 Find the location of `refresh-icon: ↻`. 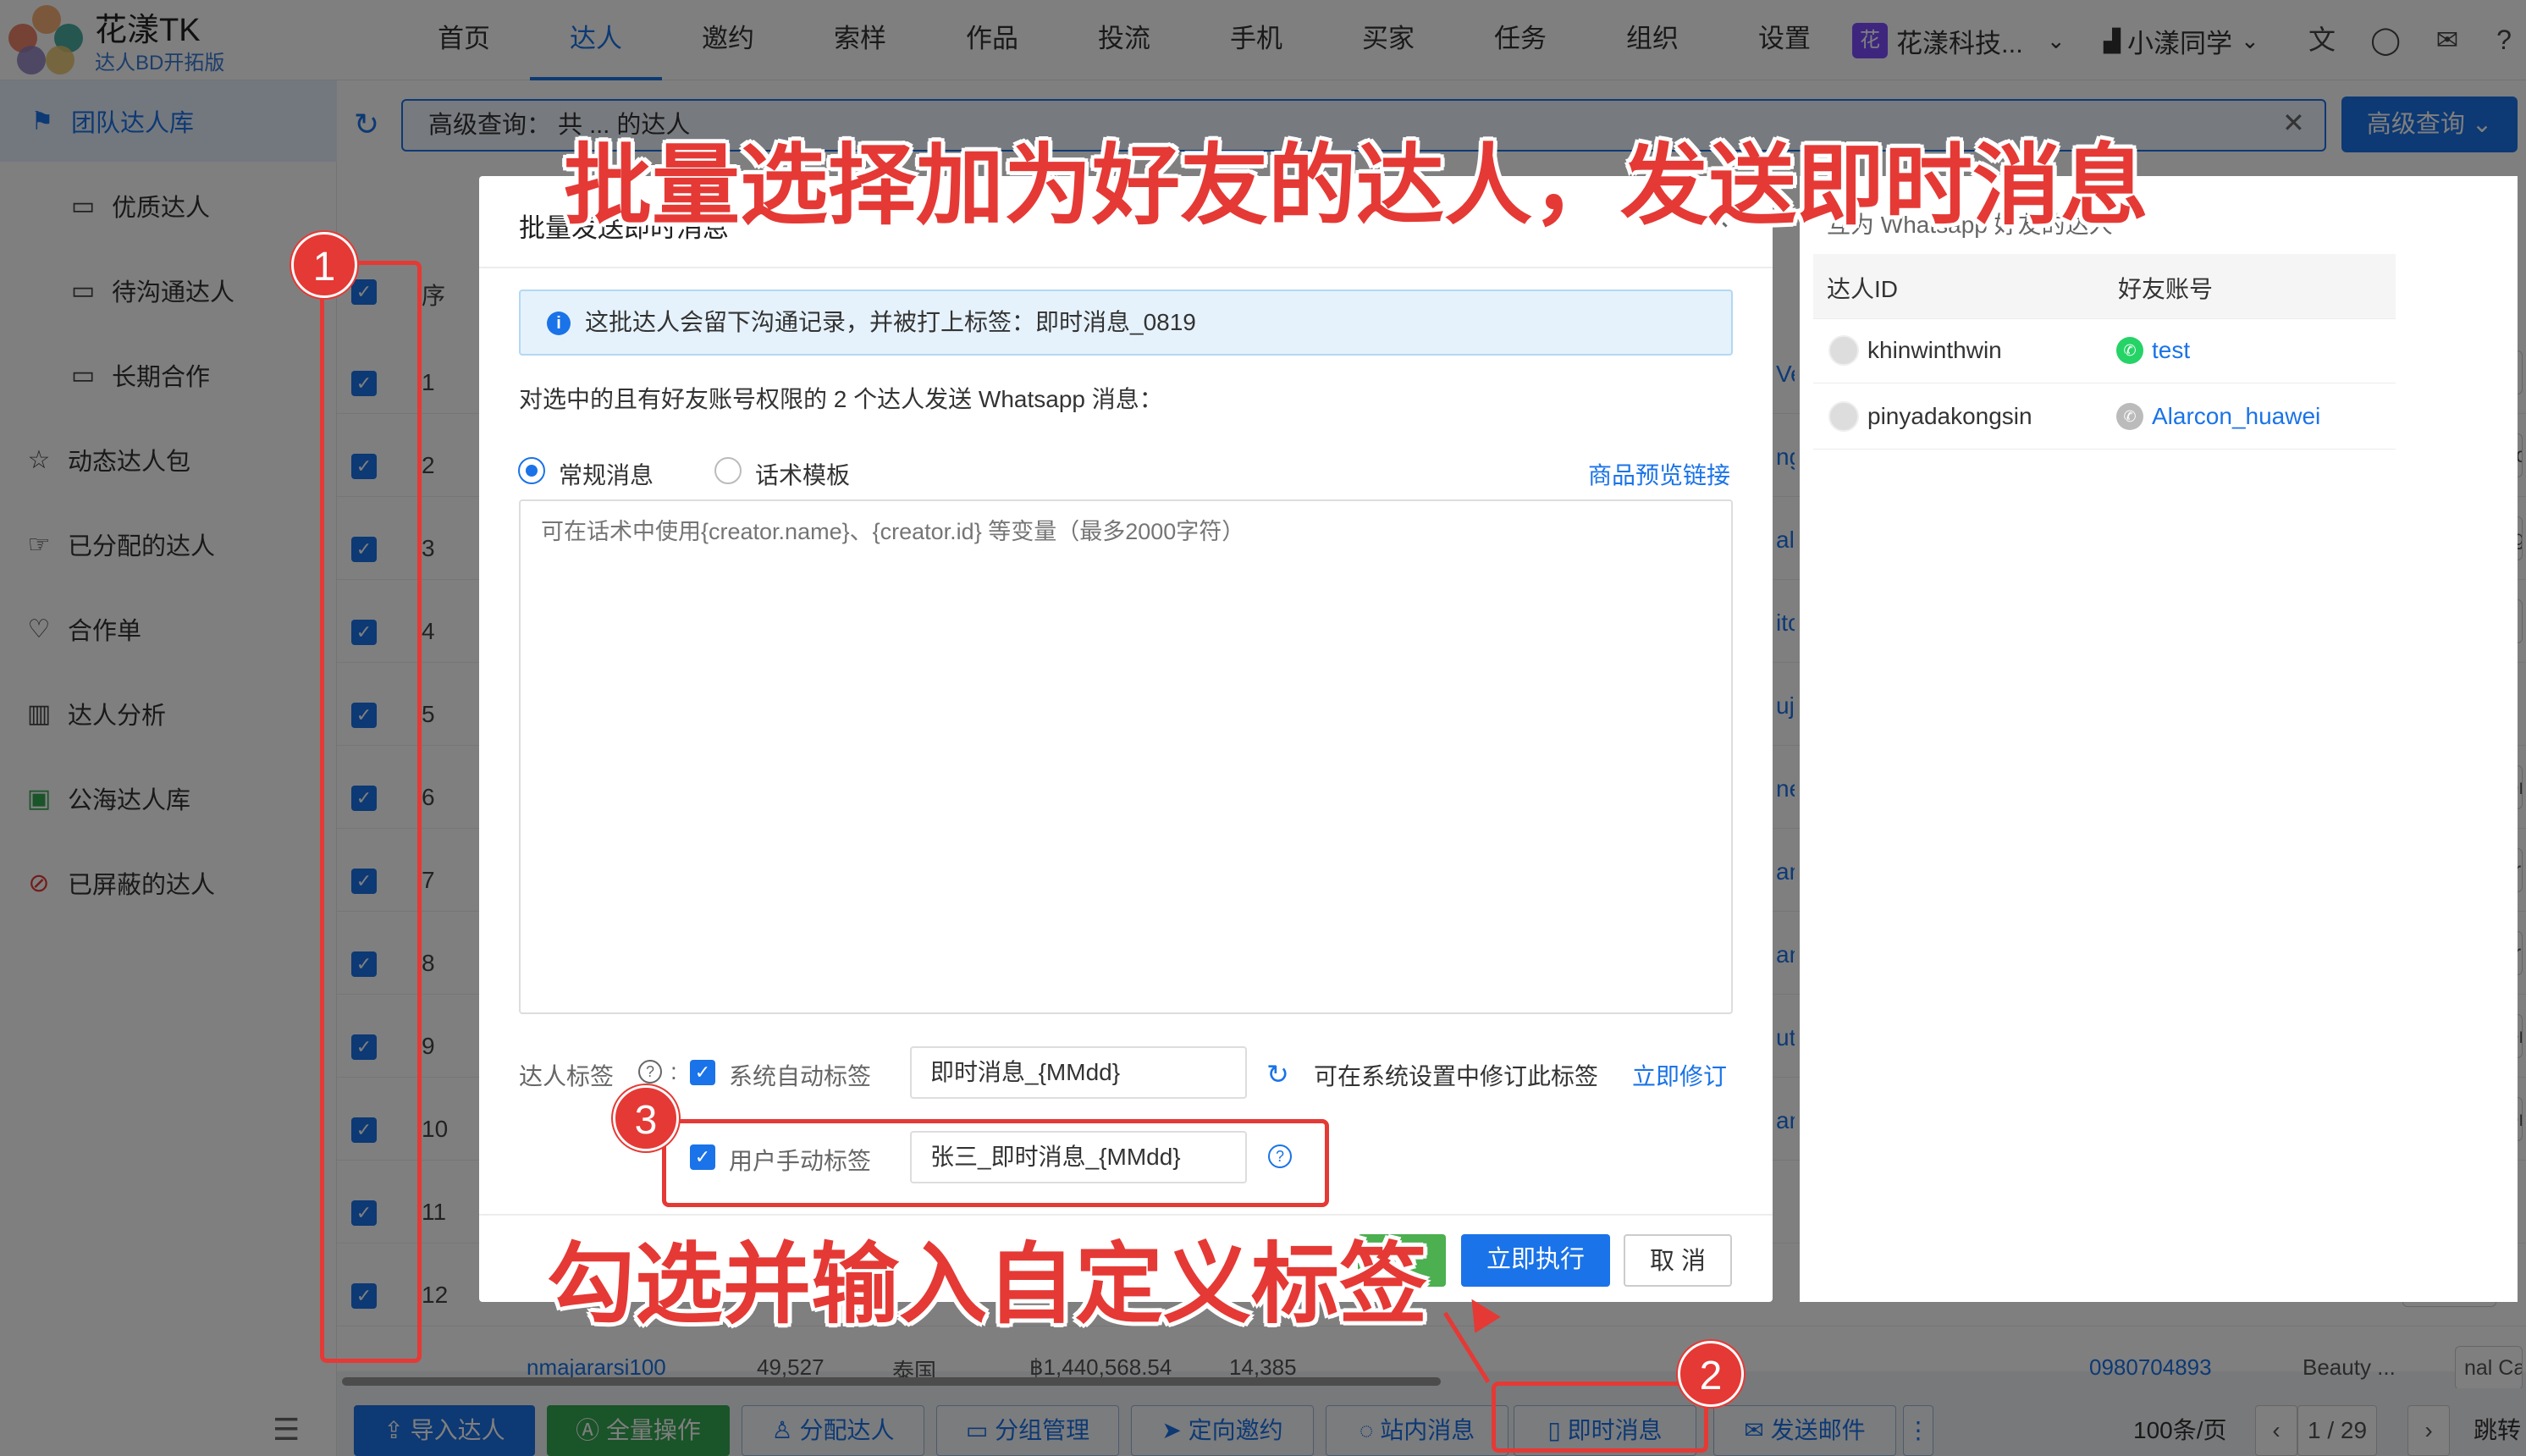

refresh-icon: ↻ is located at coordinates (1277, 1074).